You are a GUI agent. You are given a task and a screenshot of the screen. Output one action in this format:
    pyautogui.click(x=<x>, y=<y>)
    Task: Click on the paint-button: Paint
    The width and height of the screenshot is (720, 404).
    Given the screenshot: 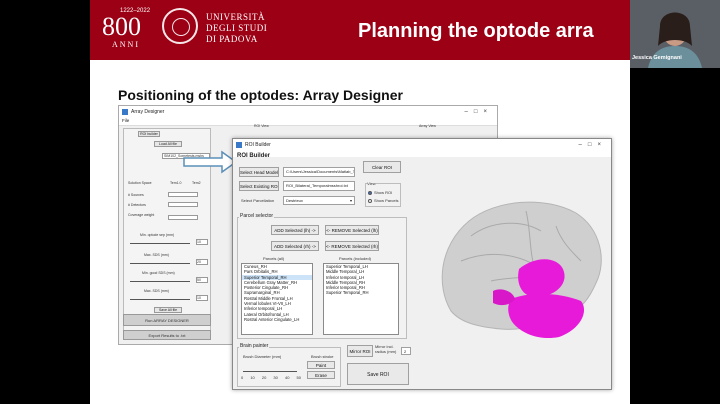 What is the action you would take?
    pyautogui.click(x=321, y=365)
    